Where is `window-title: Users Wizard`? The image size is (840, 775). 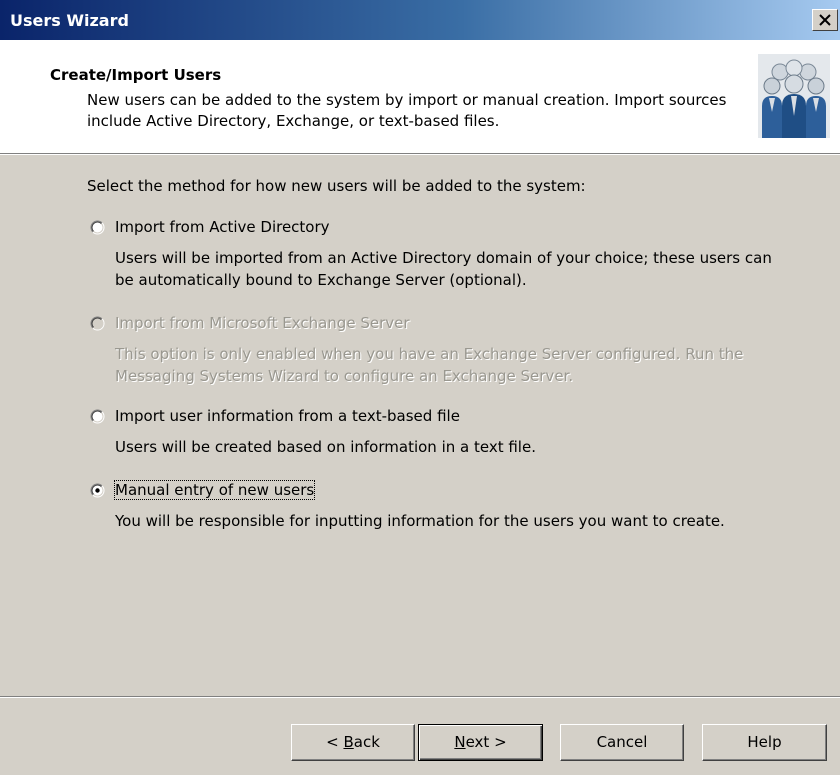 window-title: Users Wizard is located at coordinates (69, 20).